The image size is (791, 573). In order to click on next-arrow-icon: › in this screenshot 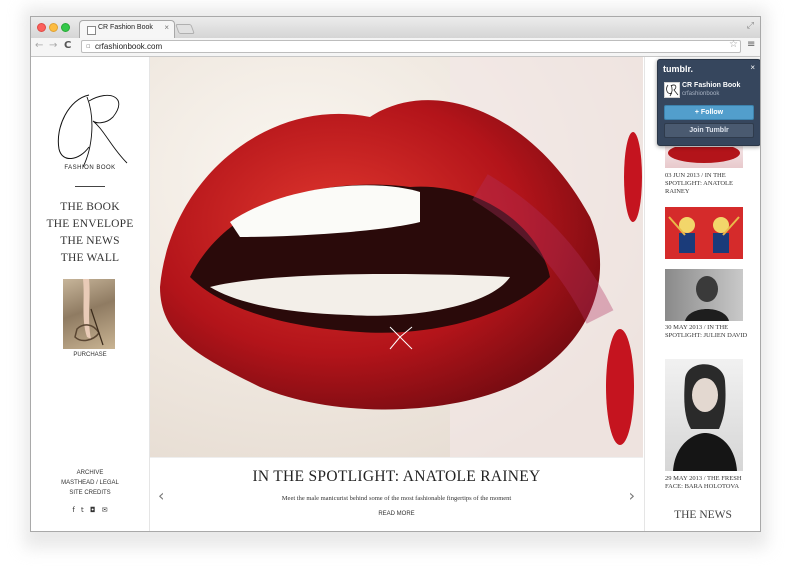, I will do `click(632, 495)`.